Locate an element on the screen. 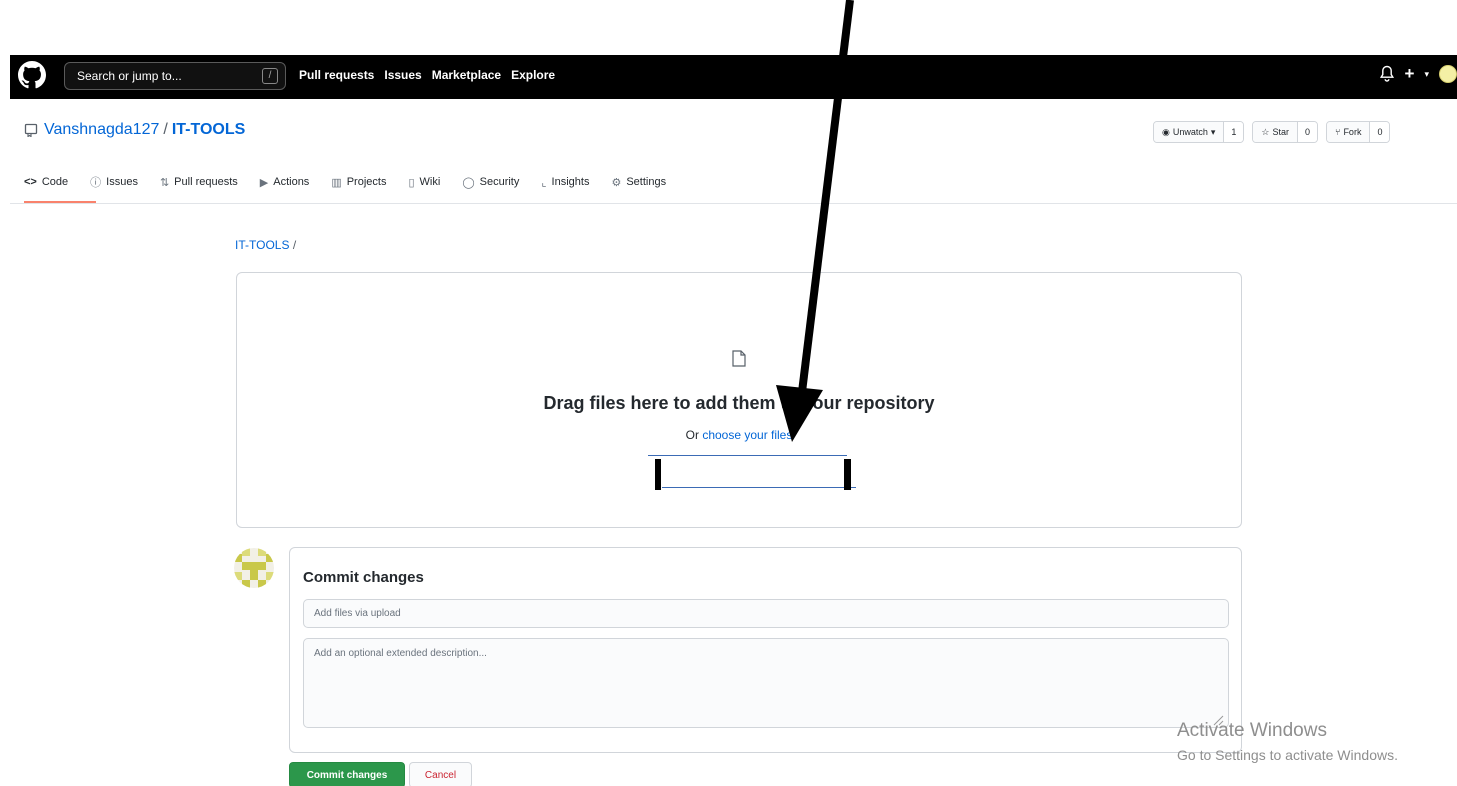 The height and width of the screenshot is (786, 1457). selection-line-top is located at coordinates (747, 455).